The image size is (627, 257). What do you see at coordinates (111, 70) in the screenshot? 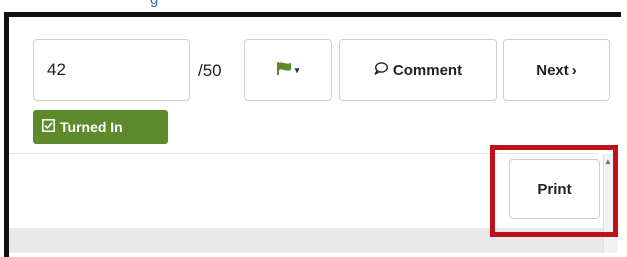
I see `score-input` at bounding box center [111, 70].